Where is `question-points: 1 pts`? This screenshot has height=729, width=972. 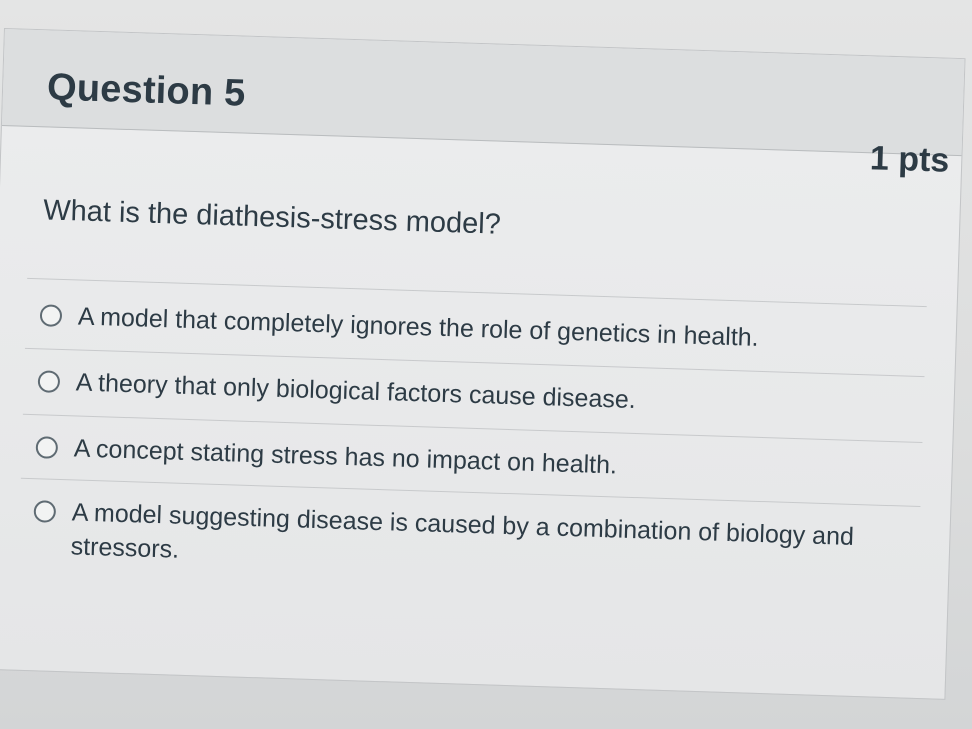 question-points: 1 pts is located at coordinates (909, 159).